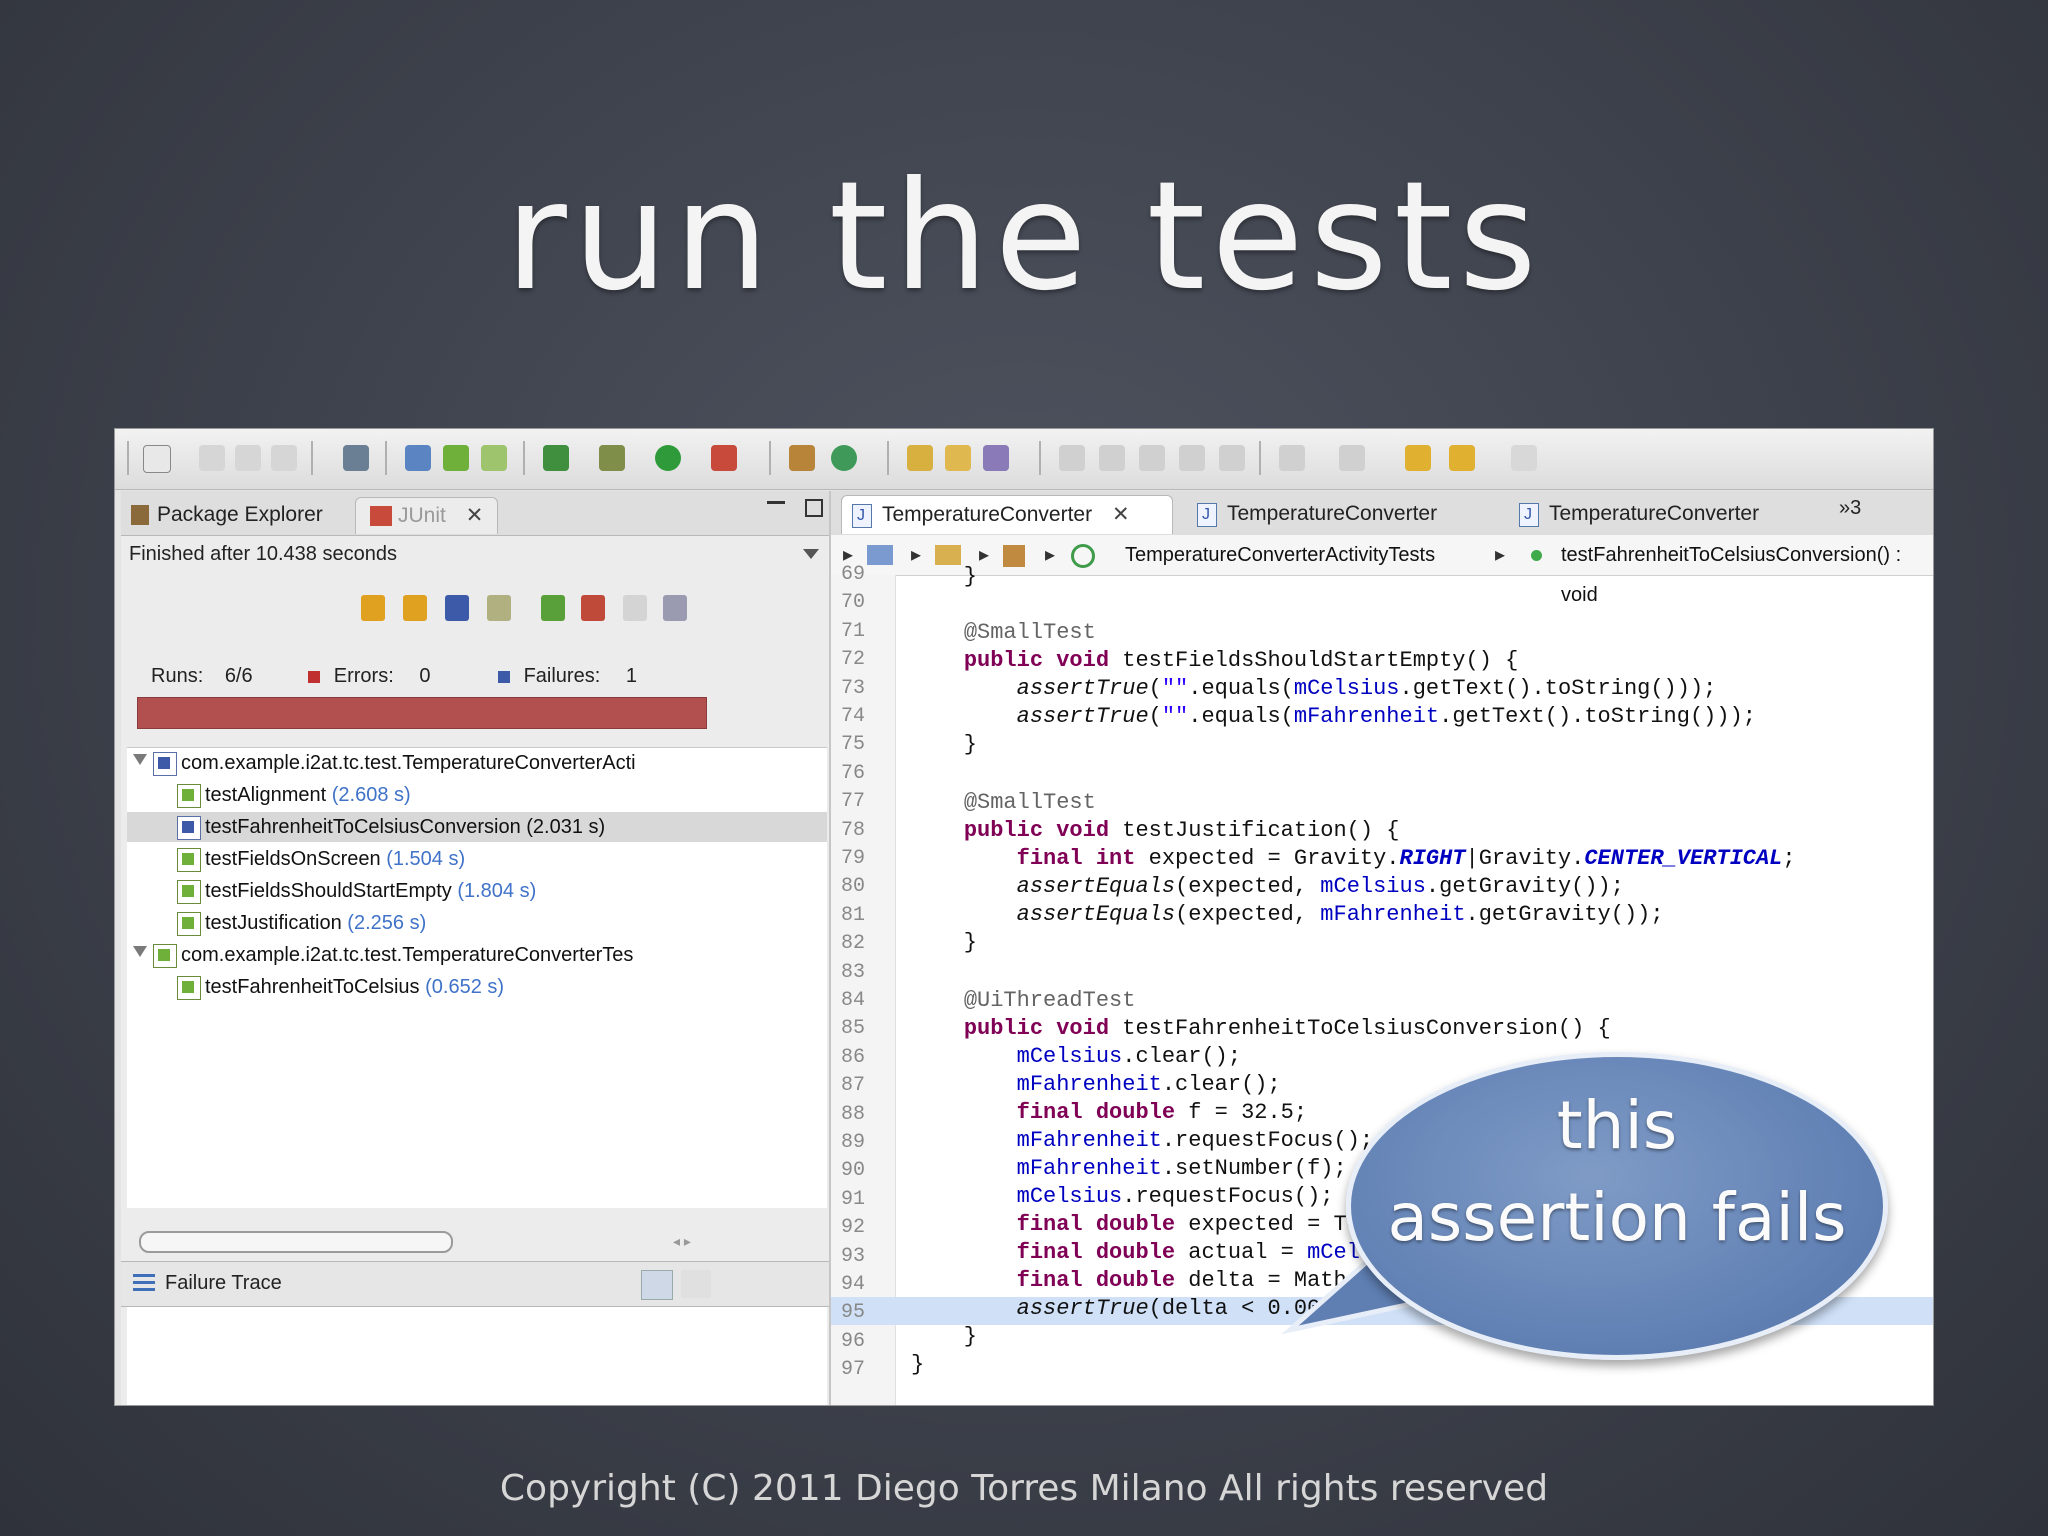 The height and width of the screenshot is (1536, 2048). I want to click on open-type-icon, so click(920, 458).